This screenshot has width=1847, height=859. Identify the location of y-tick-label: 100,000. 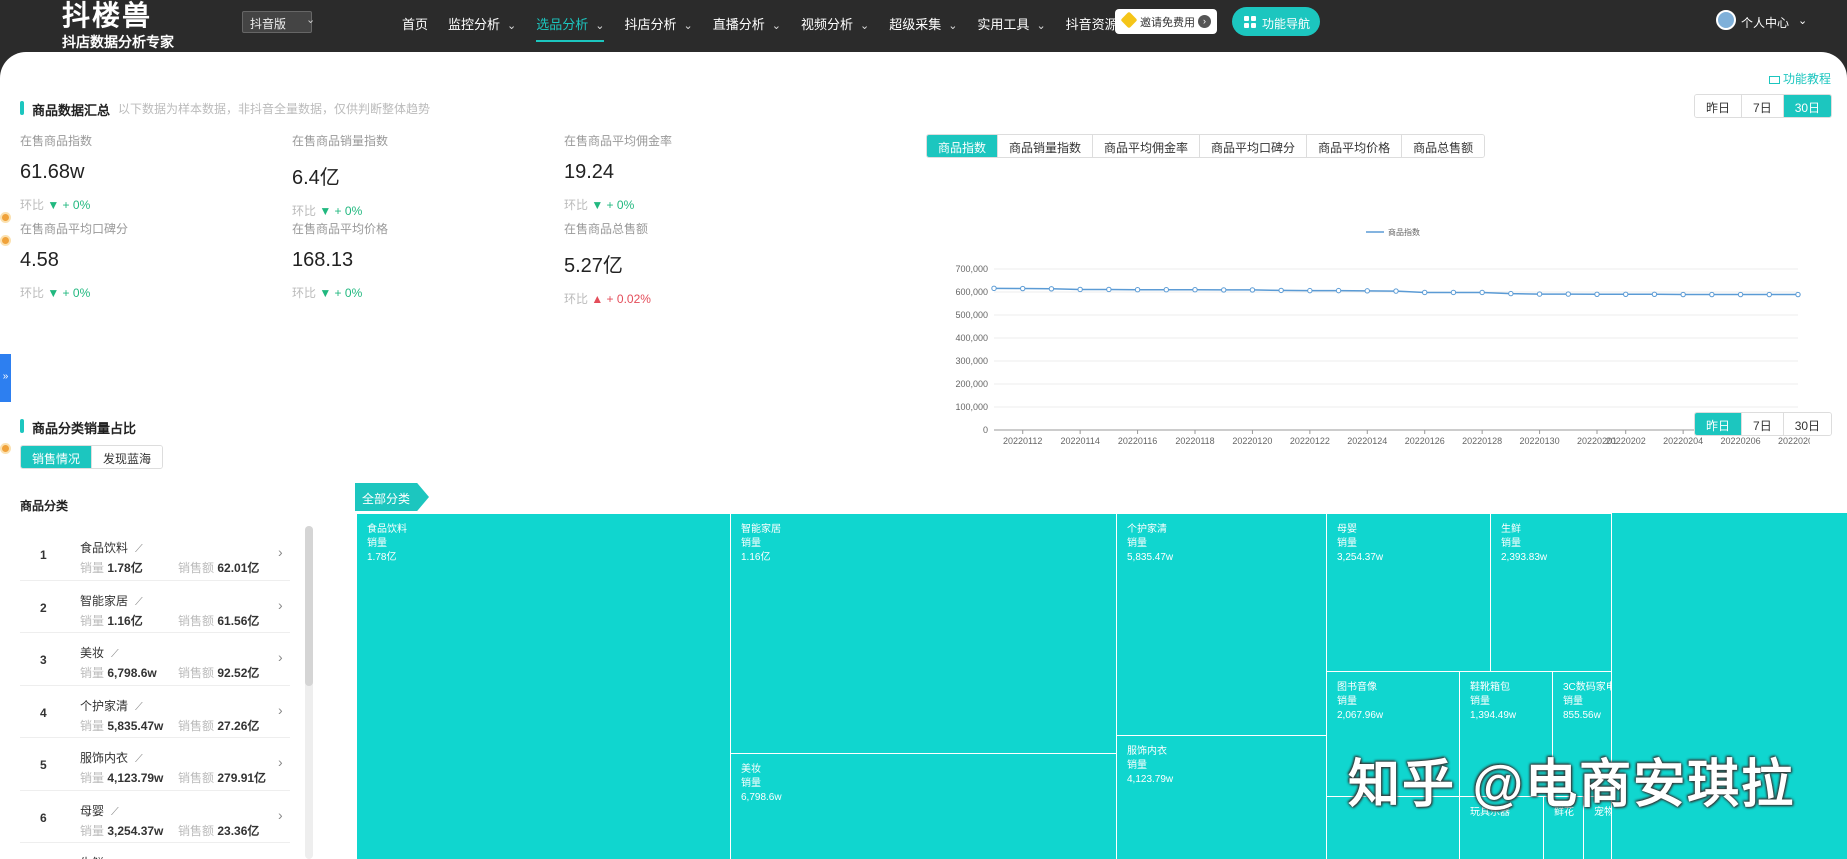
(971, 407).